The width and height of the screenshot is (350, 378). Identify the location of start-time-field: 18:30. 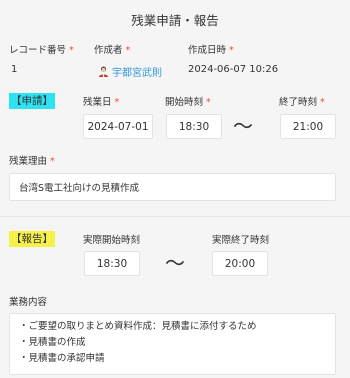
(194, 126).